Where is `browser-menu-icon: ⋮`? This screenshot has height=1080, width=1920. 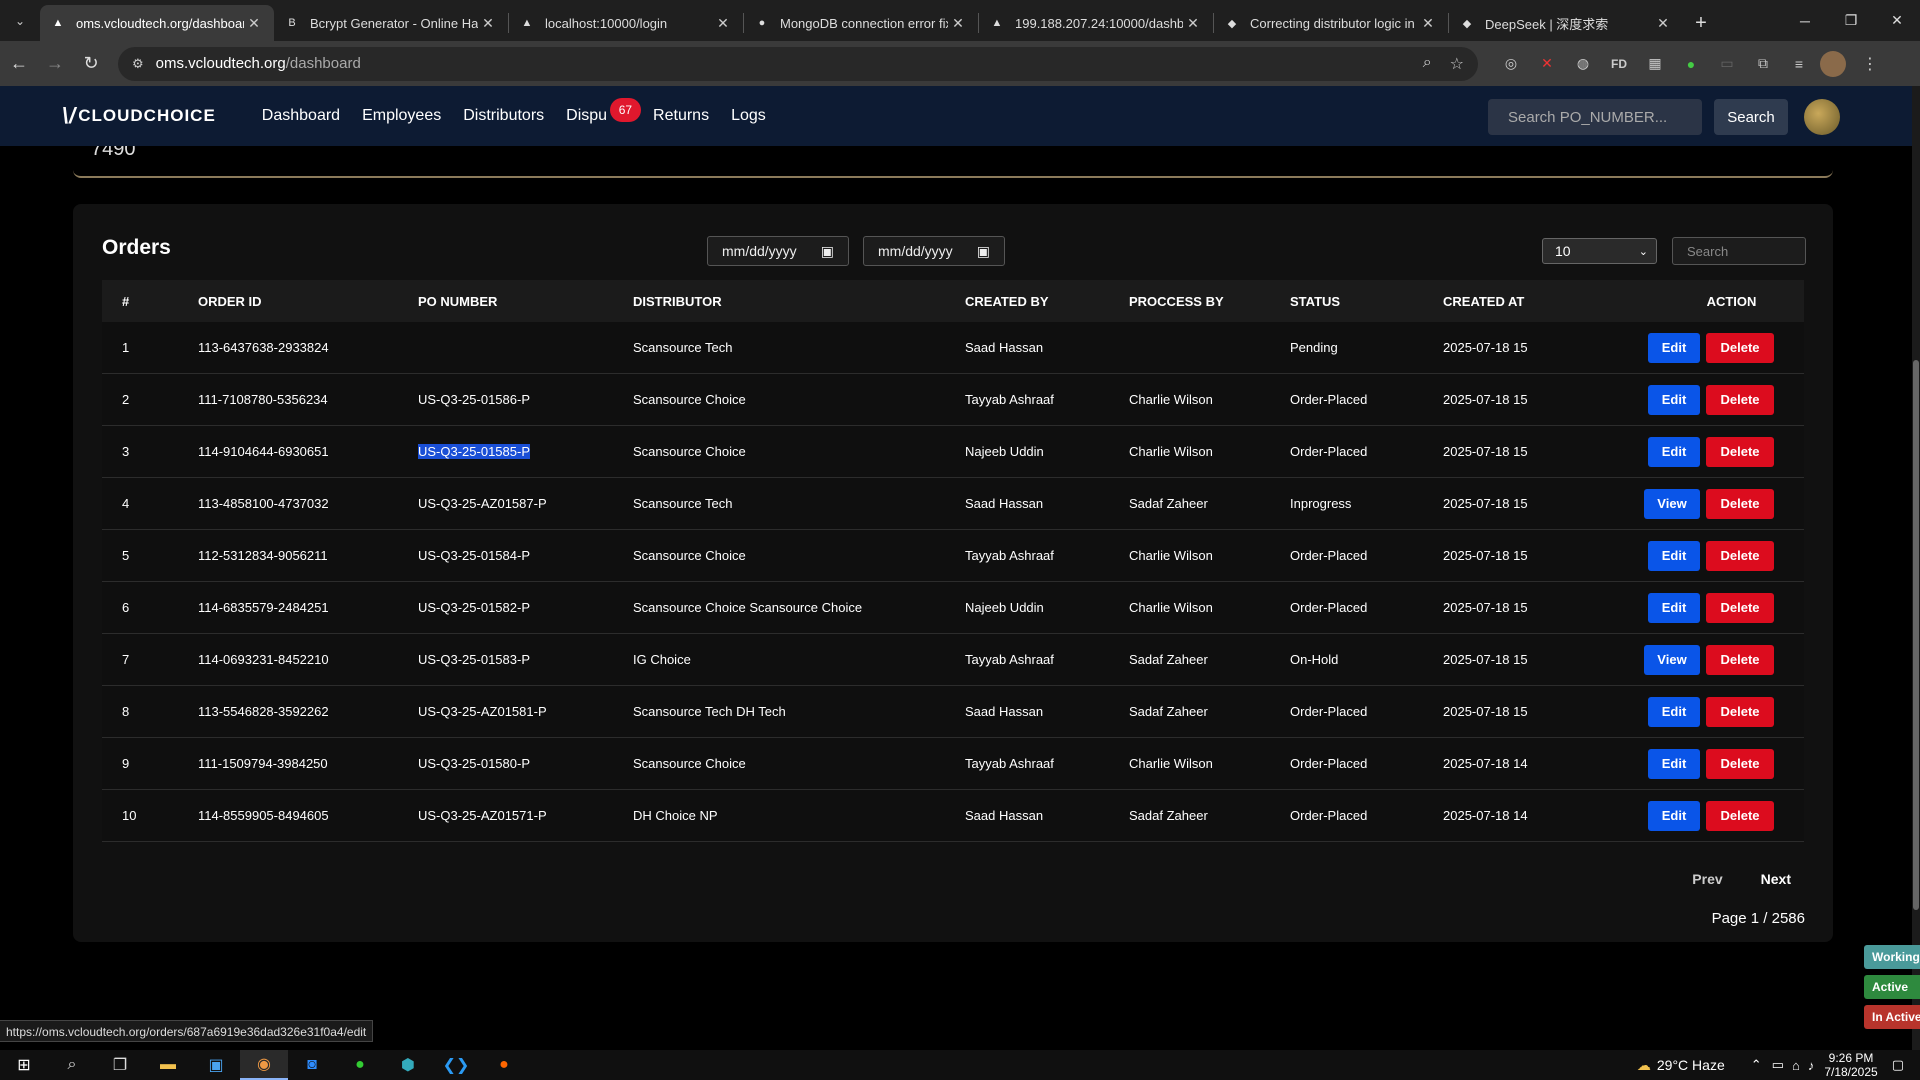 browser-menu-icon: ⋮ is located at coordinates (1870, 64).